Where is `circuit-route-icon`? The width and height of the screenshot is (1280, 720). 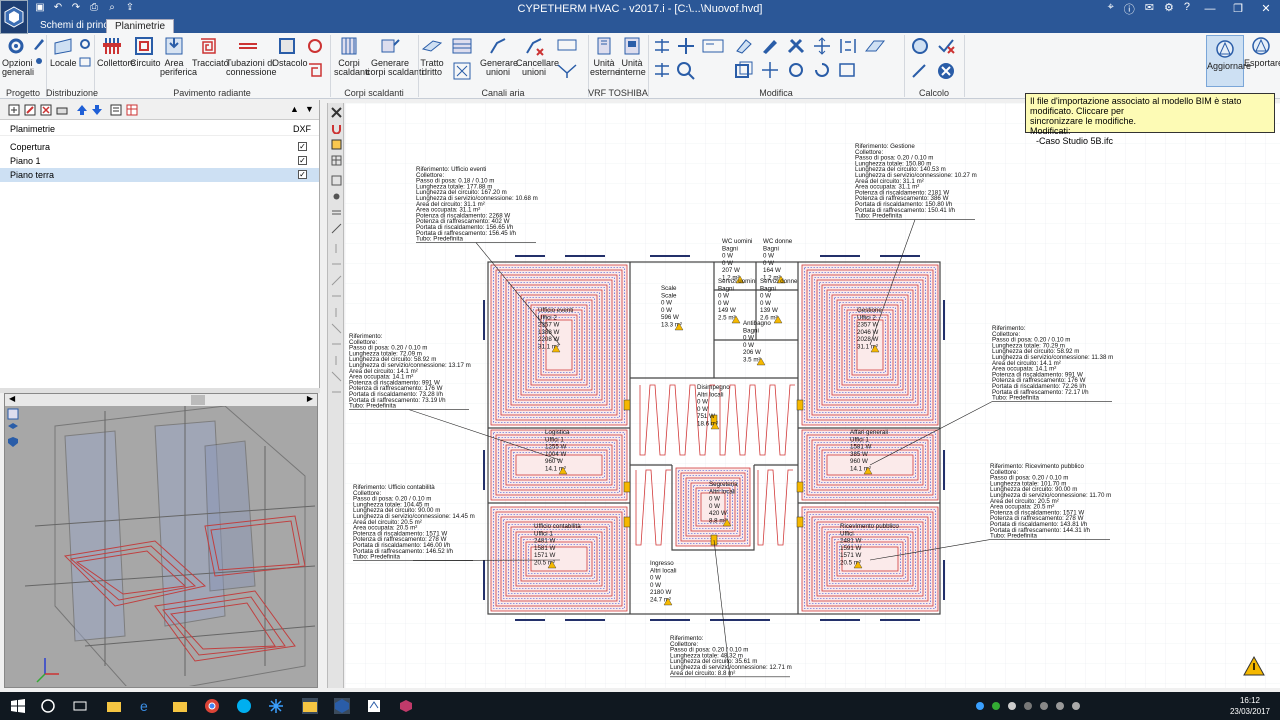
circuit-route-icon is located at coordinates (316, 71).